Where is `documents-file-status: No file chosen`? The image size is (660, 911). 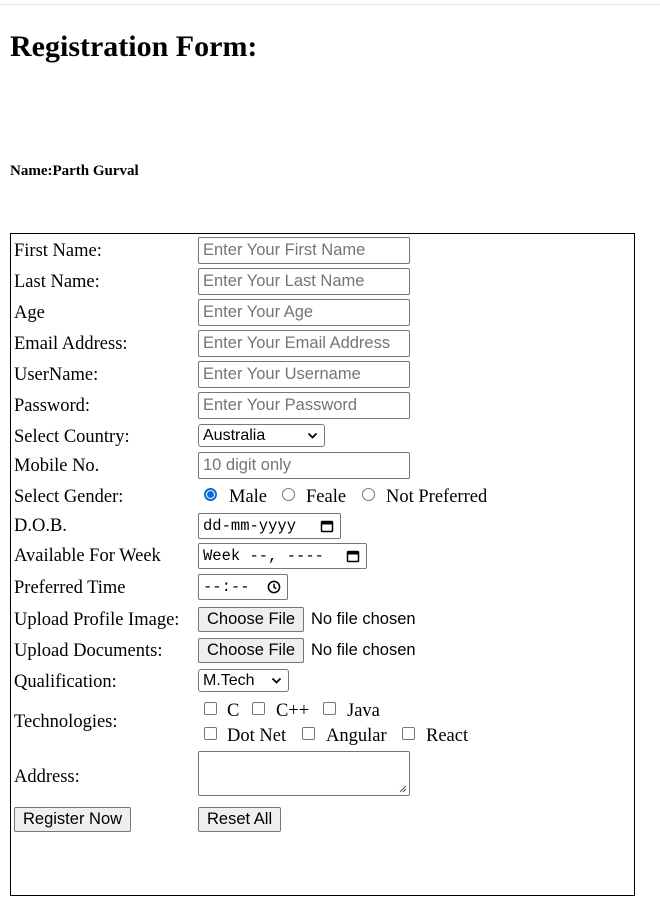 documents-file-status: No file chosen is located at coordinates (363, 650).